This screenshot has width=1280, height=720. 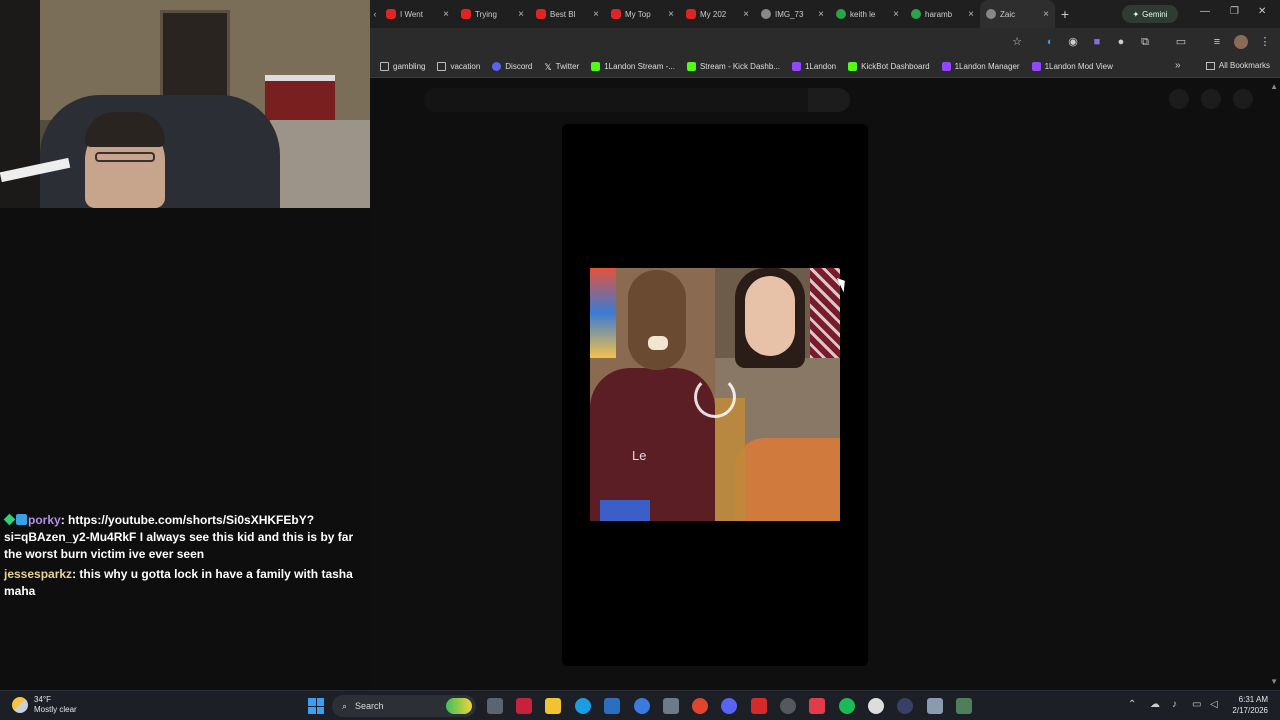 I want to click on video-frame: Le, so click(x=715, y=394).